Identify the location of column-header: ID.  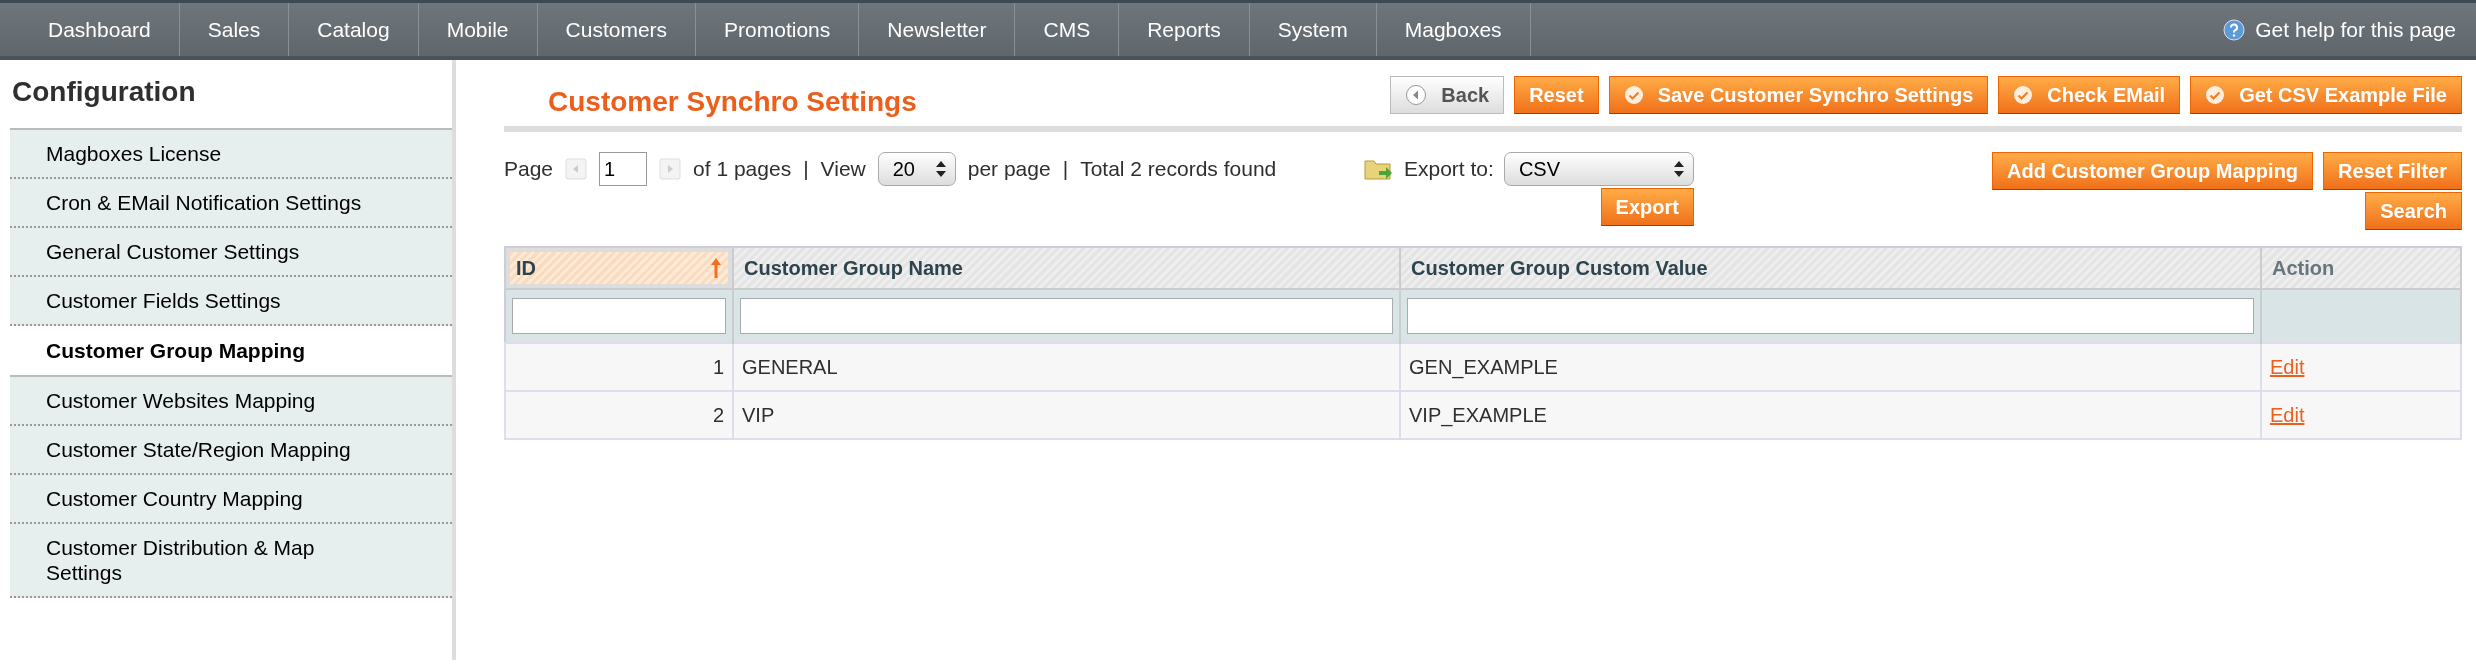
(619, 268).